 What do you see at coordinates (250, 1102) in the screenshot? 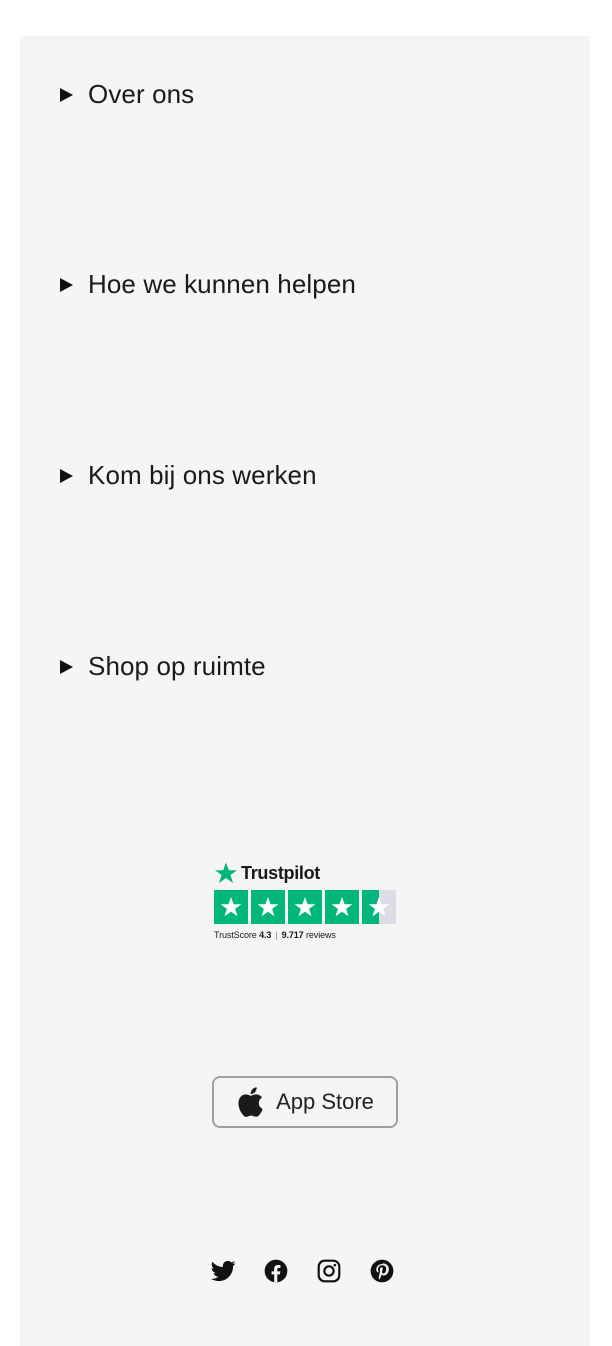
I see `apple-icon` at bounding box center [250, 1102].